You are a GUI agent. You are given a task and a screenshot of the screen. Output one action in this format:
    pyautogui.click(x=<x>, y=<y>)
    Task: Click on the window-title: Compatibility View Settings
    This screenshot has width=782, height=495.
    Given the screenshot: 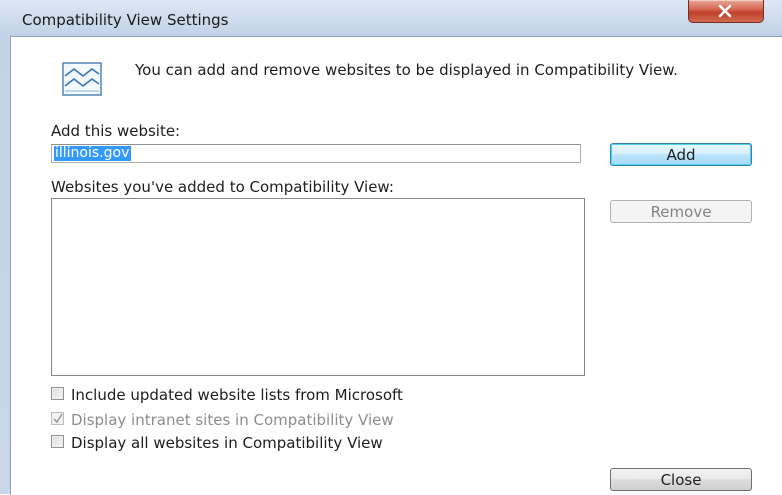 What is the action you would take?
    pyautogui.click(x=125, y=20)
    